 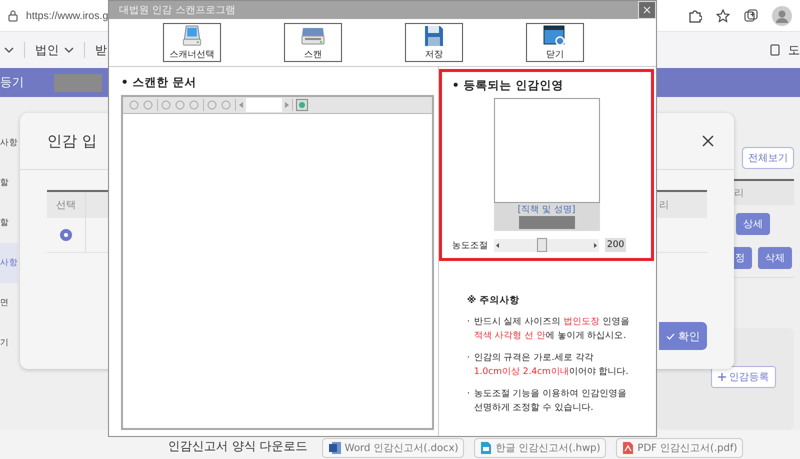 I want to click on banner-title: 등기, so click(x=12, y=82).